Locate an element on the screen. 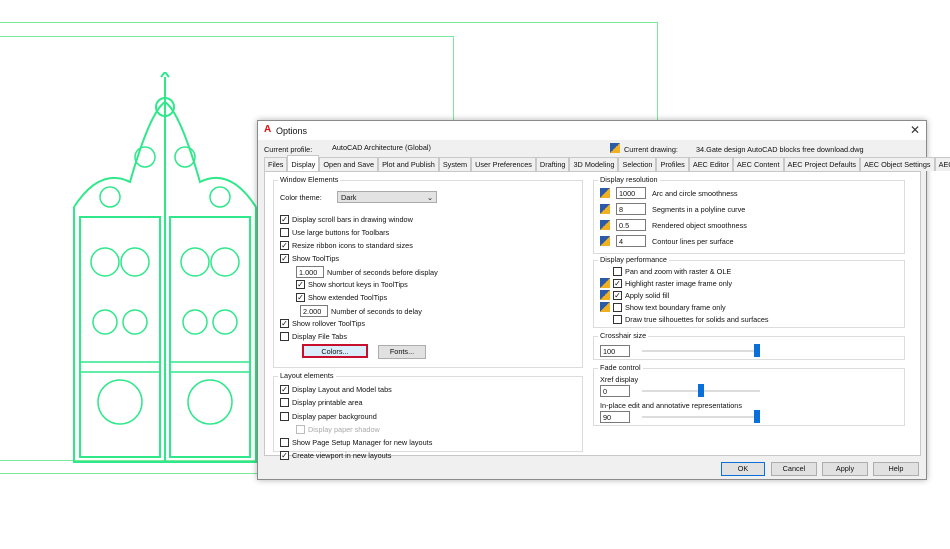 This screenshot has width=950, height=549. inplace-slider-track is located at coordinates (701, 417).